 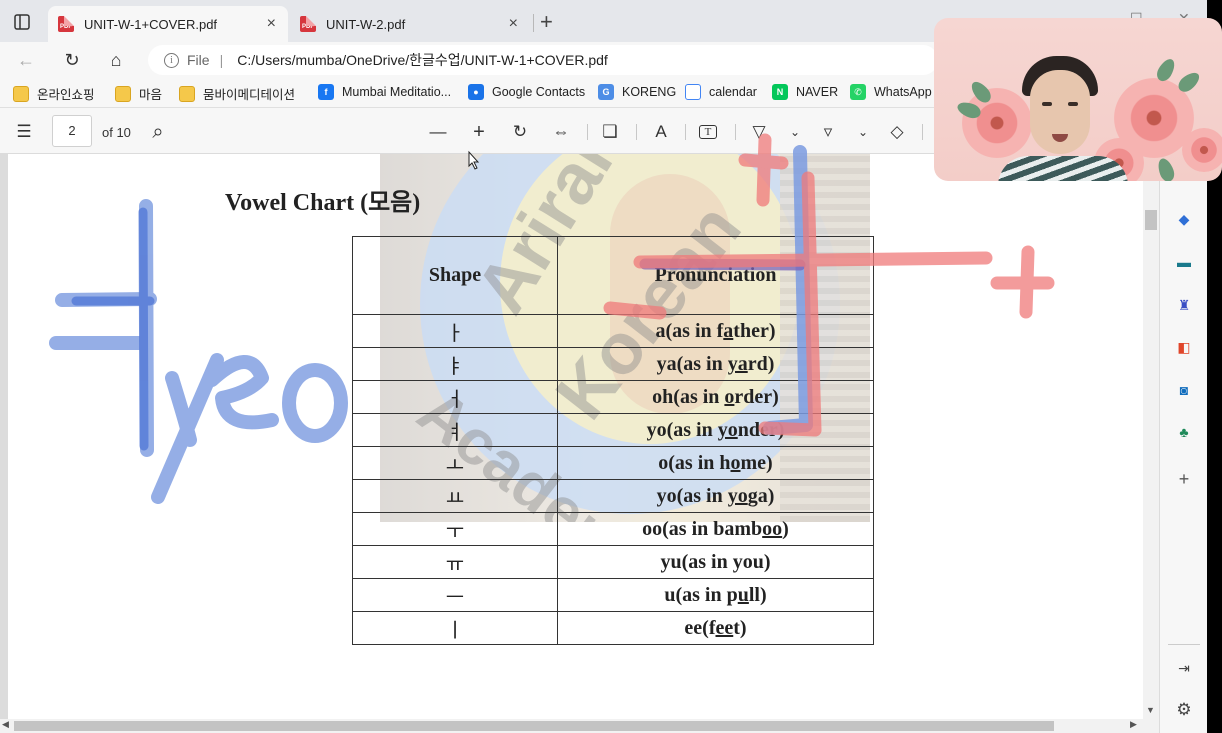 What do you see at coordinates (1184, 668) in the screenshot?
I see `hide-sidebar-button: ⇥` at bounding box center [1184, 668].